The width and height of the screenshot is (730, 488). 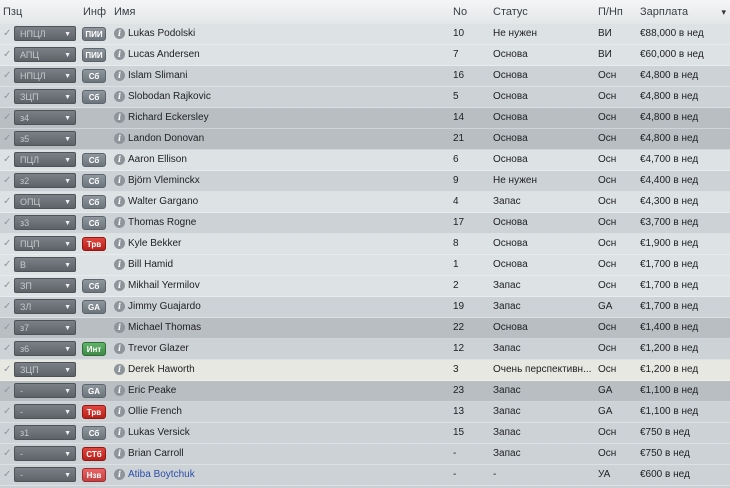 What do you see at coordinates (94, 12) in the screenshot?
I see `header-info: Инф` at bounding box center [94, 12].